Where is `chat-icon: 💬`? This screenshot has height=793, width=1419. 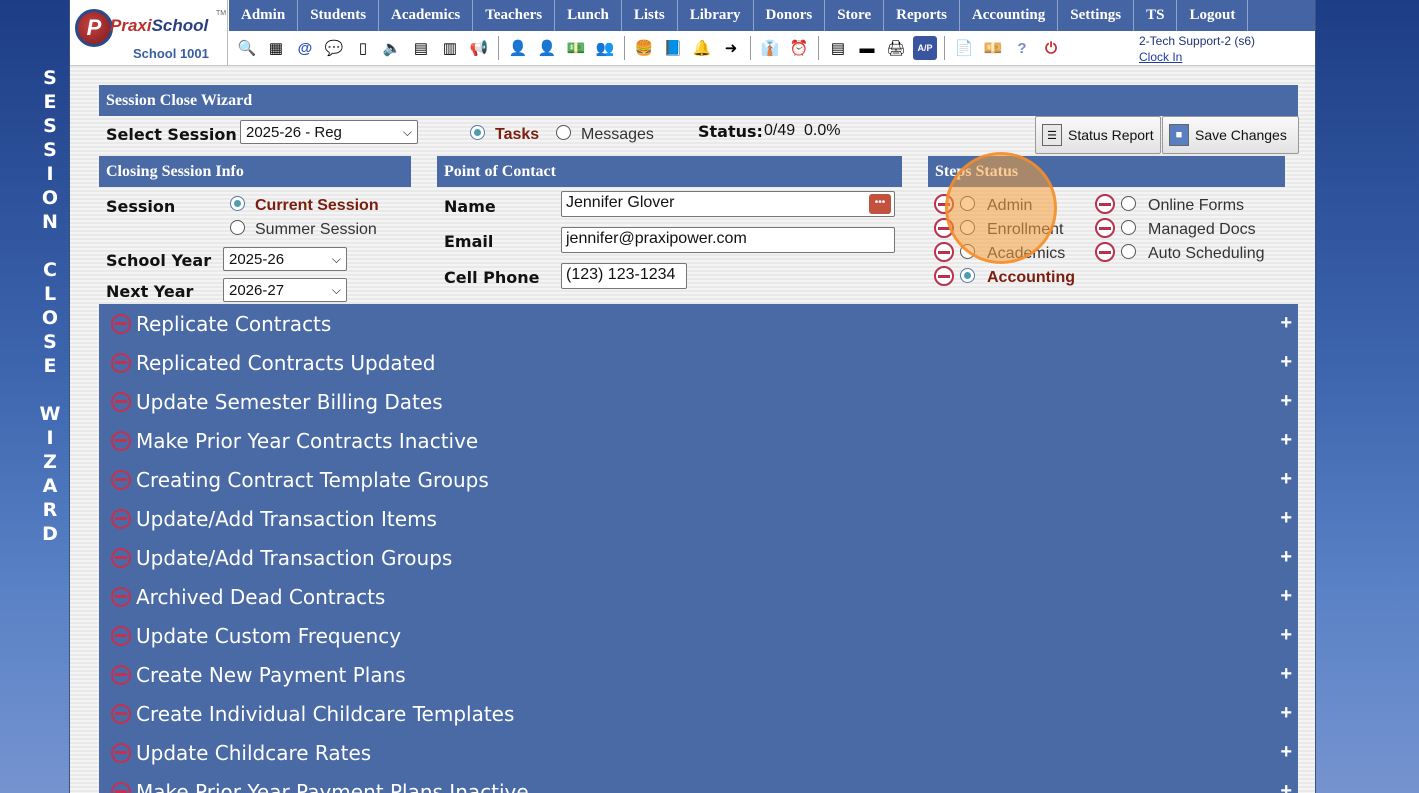 chat-icon: 💬 is located at coordinates (334, 48).